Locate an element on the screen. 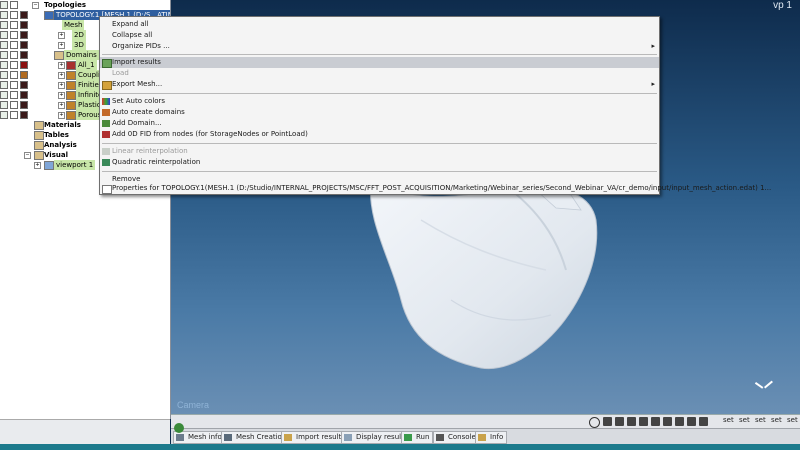 This screenshot has height=450, width=800. menu-item-load: Load is located at coordinates (379, 73).